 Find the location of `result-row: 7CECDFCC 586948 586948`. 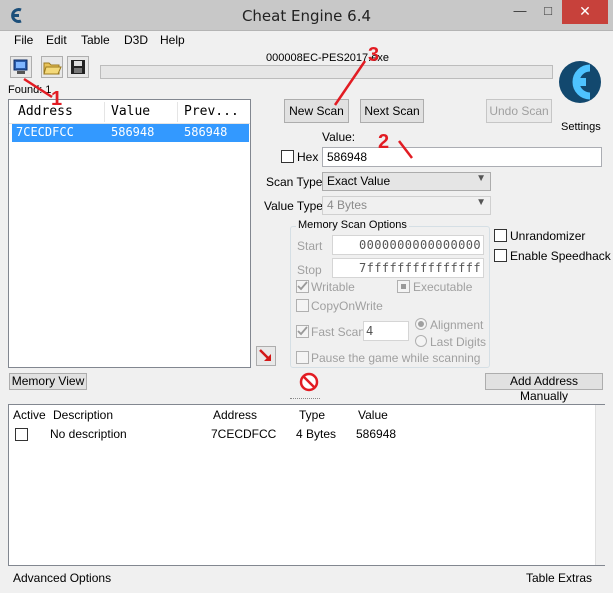

result-row: 7CECDFCC 586948 586948 is located at coordinates (130, 133).